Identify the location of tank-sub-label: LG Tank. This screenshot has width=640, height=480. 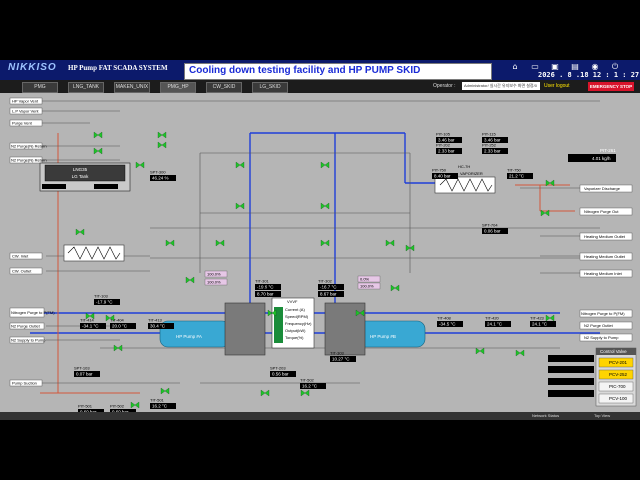
(80, 176).